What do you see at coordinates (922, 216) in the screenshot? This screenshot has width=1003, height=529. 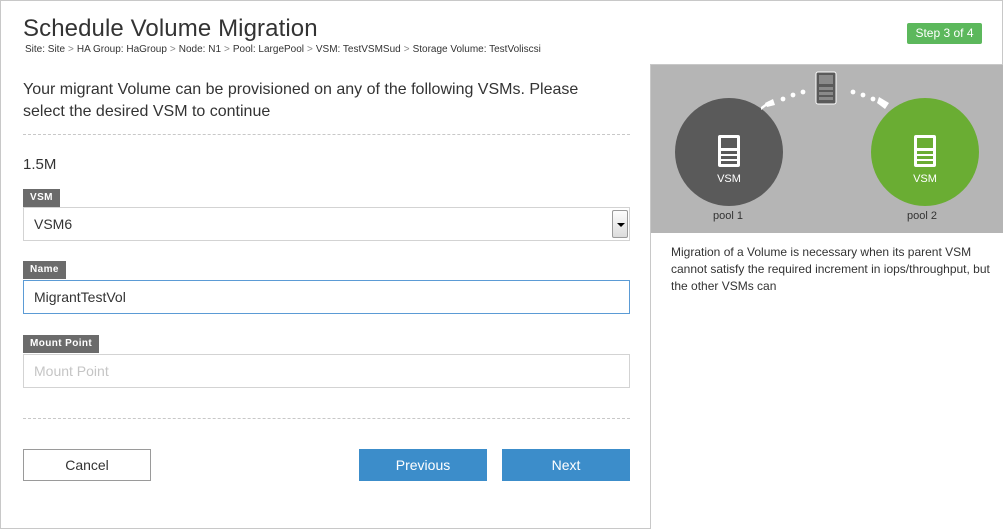 I see `pool-2-label: pool 2` at bounding box center [922, 216].